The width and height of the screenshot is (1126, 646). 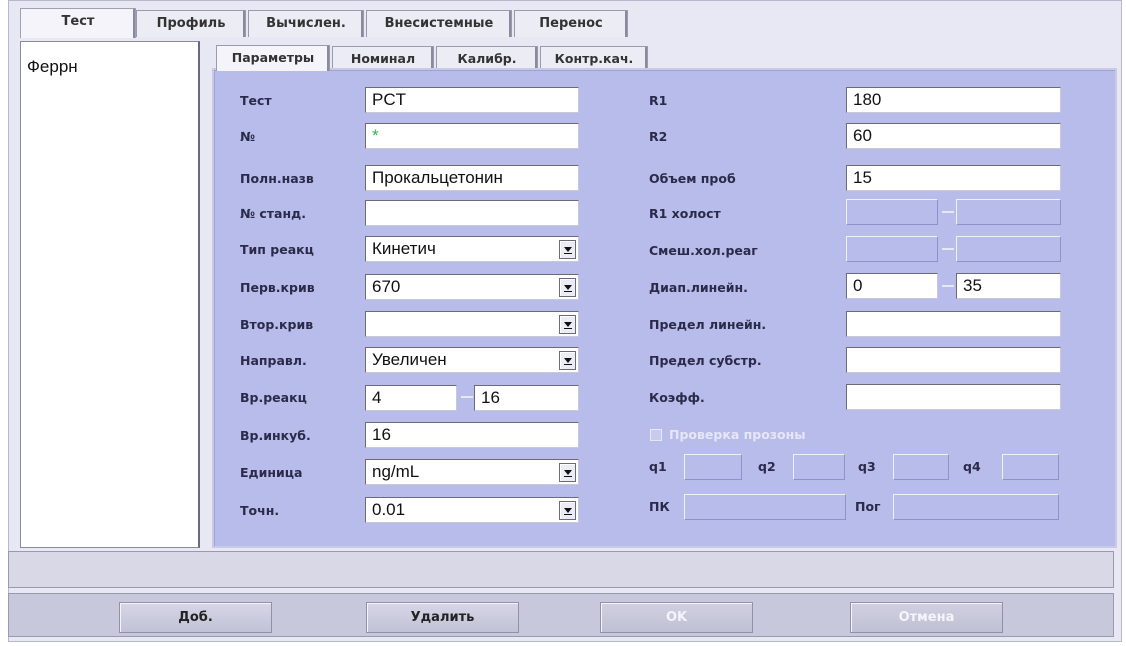 What do you see at coordinates (1030, 467) in the screenshot?
I see `q4-field` at bounding box center [1030, 467].